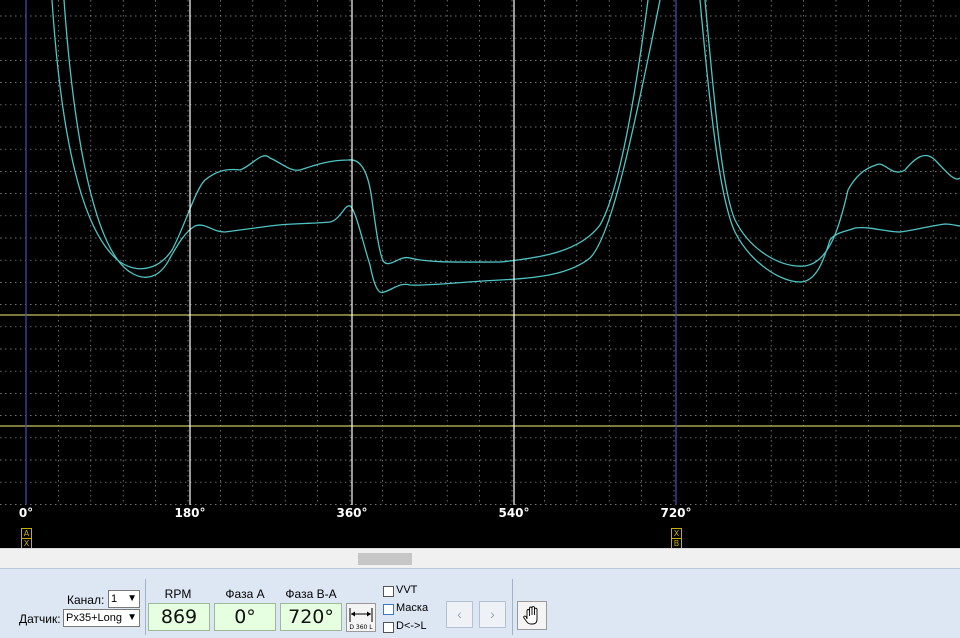 Image resolution: width=960 pixels, height=638 pixels. I want to click on sensor-value: Px35+Long, so click(94, 618).